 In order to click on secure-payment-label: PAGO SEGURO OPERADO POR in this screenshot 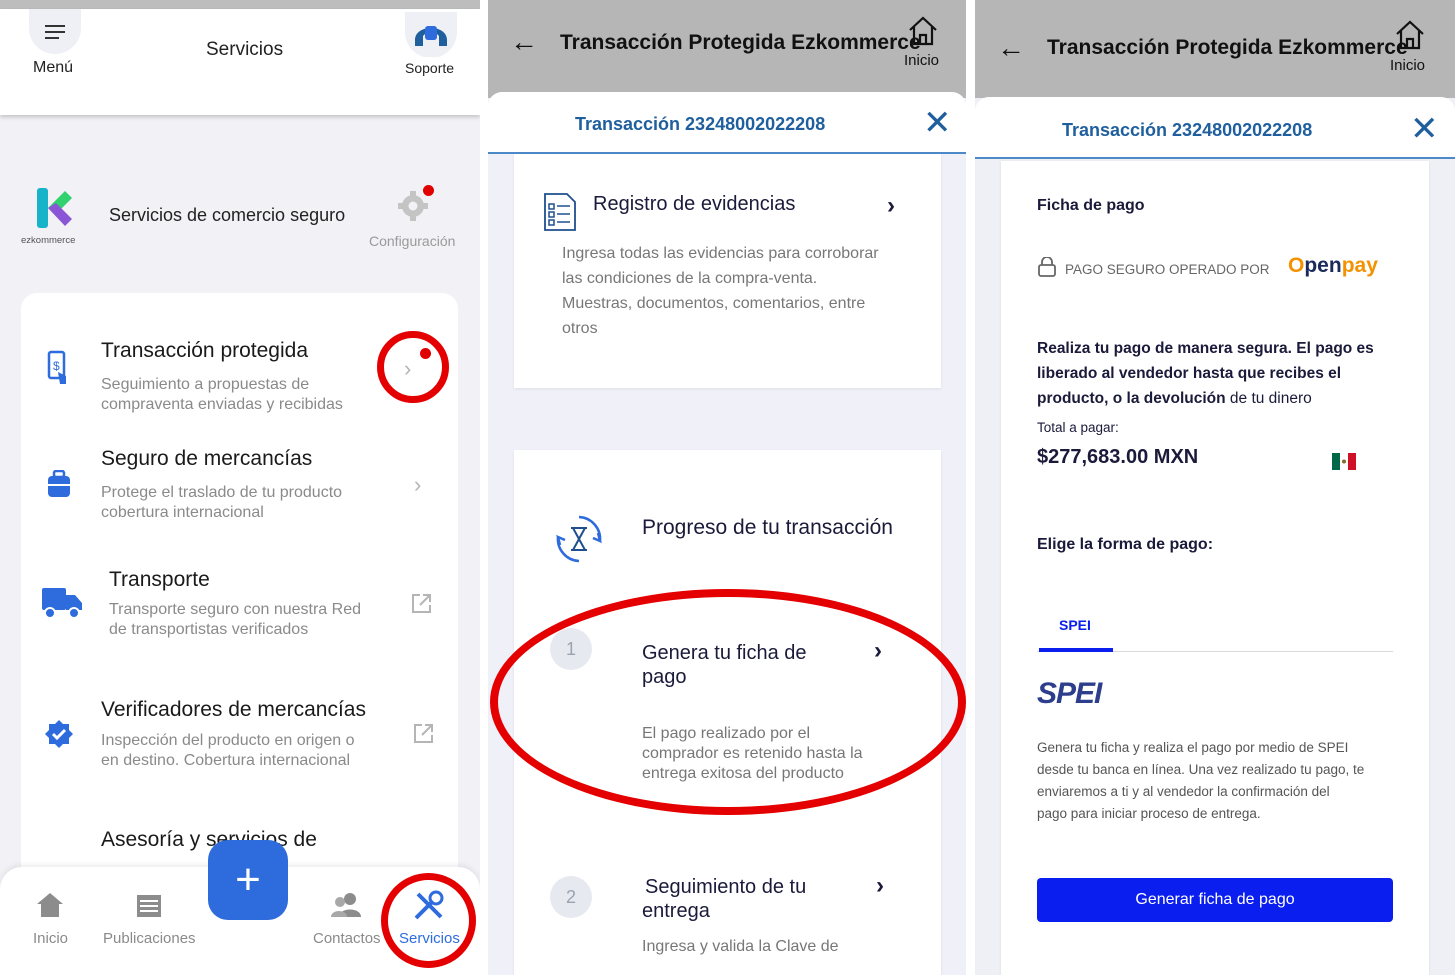, I will do `click(1167, 269)`.